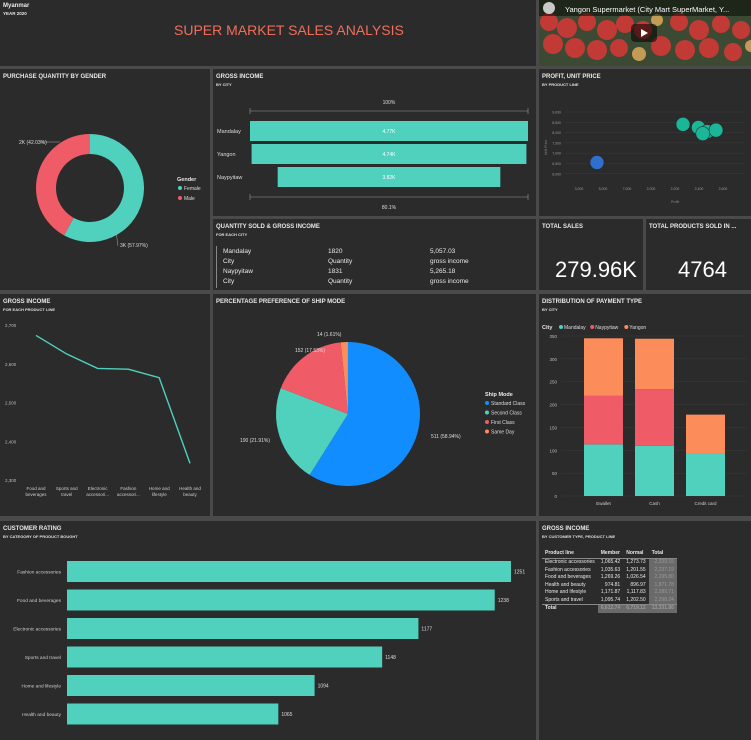  What do you see at coordinates (553, 336) in the screenshot?
I see `bar-y-tick: 350` at bounding box center [553, 336].